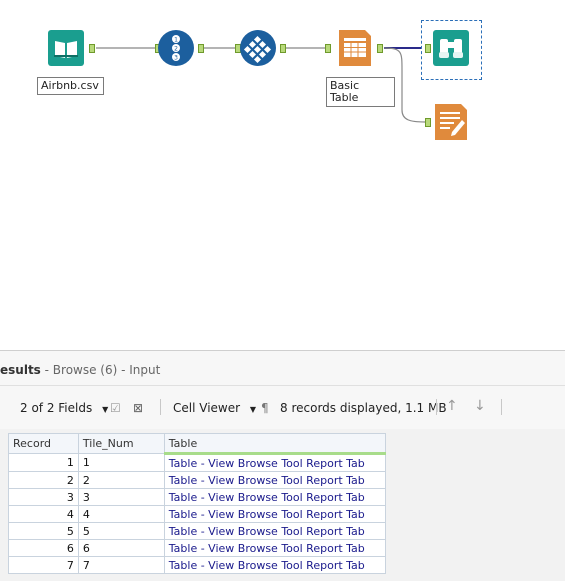 The image size is (565, 581). Describe the element at coordinates (282, 368) in the screenshot. I see `results-header: esults - Browse (6) - Input` at that location.